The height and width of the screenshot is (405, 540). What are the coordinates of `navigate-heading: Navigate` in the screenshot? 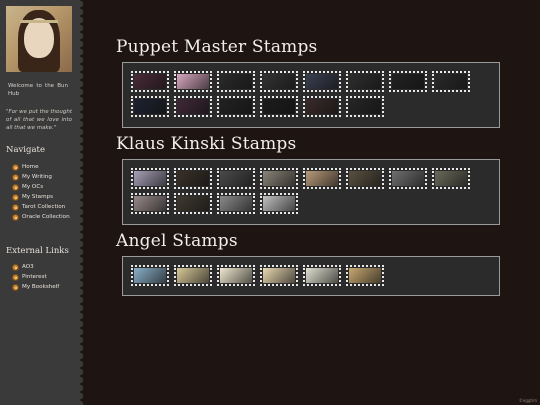 It's located at (25, 150).